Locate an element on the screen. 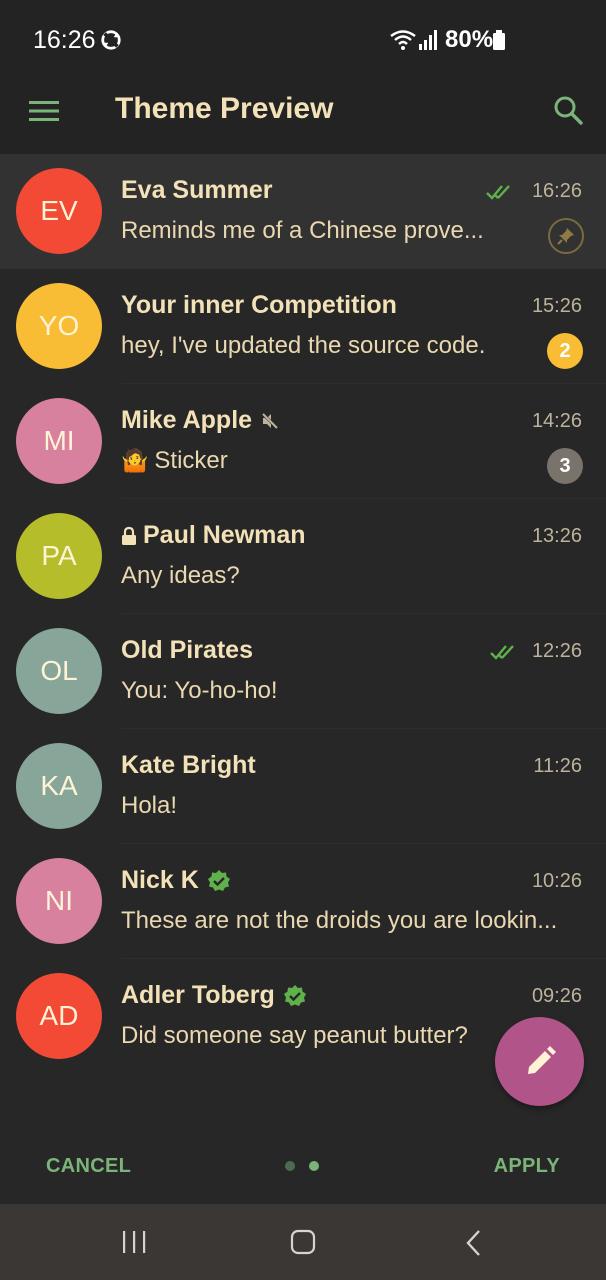 The width and height of the screenshot is (606, 1280). chat-row-kate-bright: KA Kate Bright 11:26 Hola! is located at coordinates (303, 786).